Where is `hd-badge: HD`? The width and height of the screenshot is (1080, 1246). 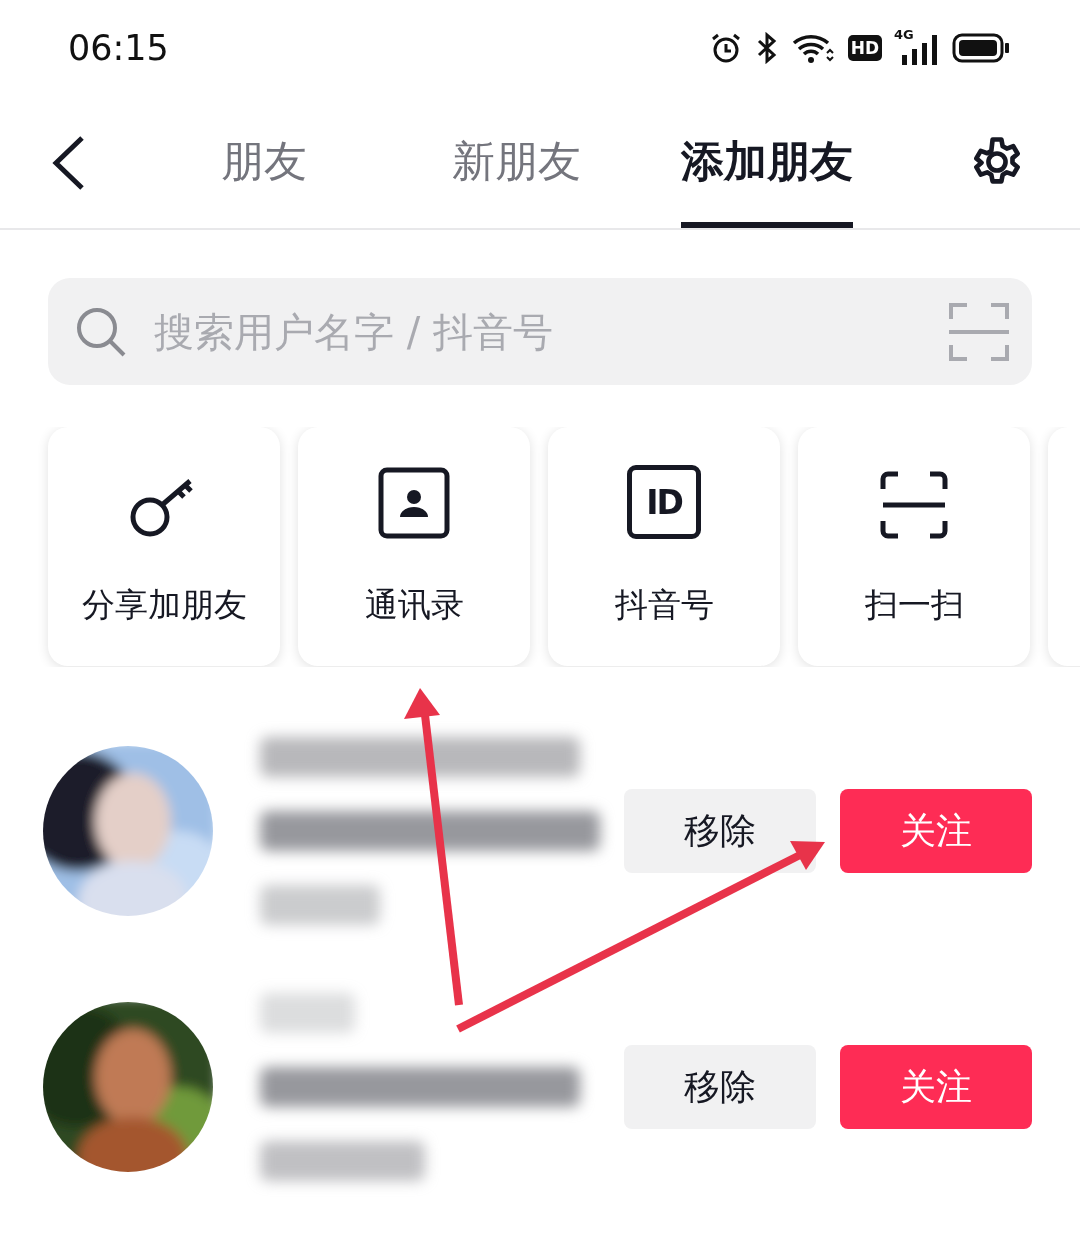
hd-badge: HD is located at coordinates (864, 48).